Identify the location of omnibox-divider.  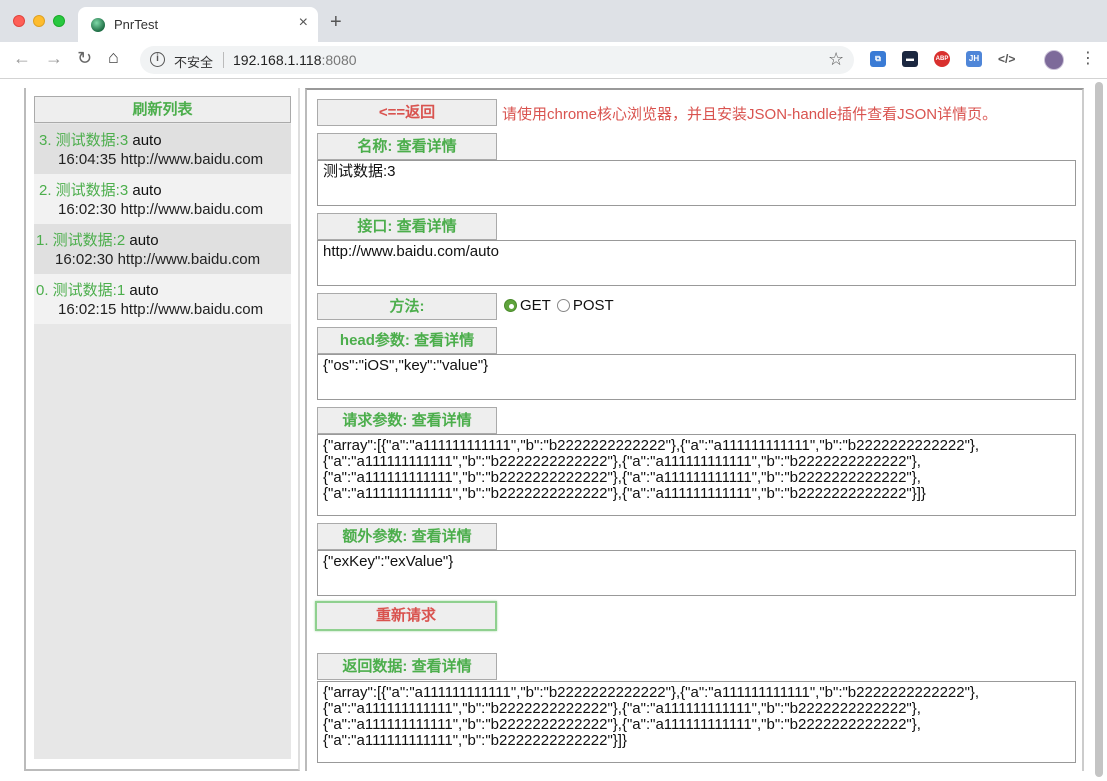
(223, 60).